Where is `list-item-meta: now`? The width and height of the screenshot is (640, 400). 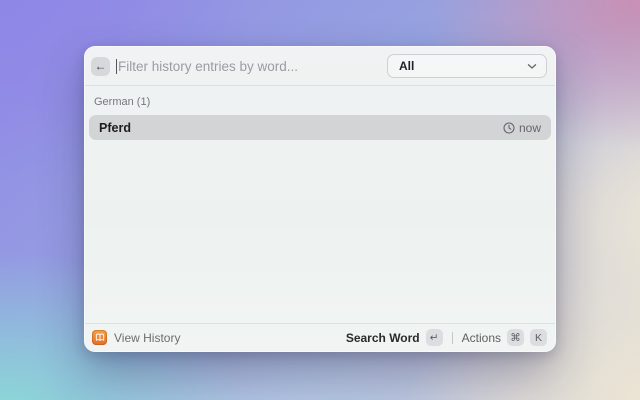
list-item-meta: now is located at coordinates (522, 128).